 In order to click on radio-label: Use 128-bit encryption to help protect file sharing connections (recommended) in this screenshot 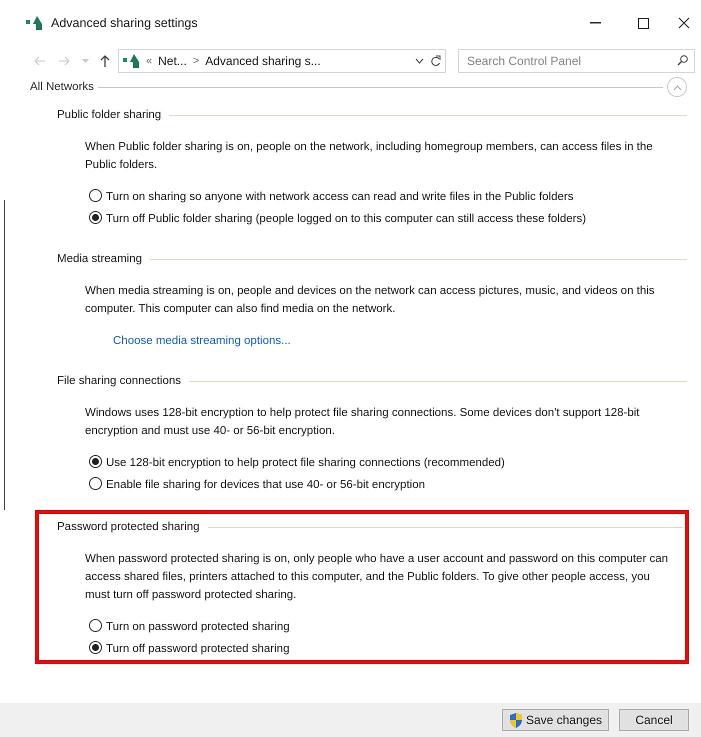, I will do `click(305, 463)`.